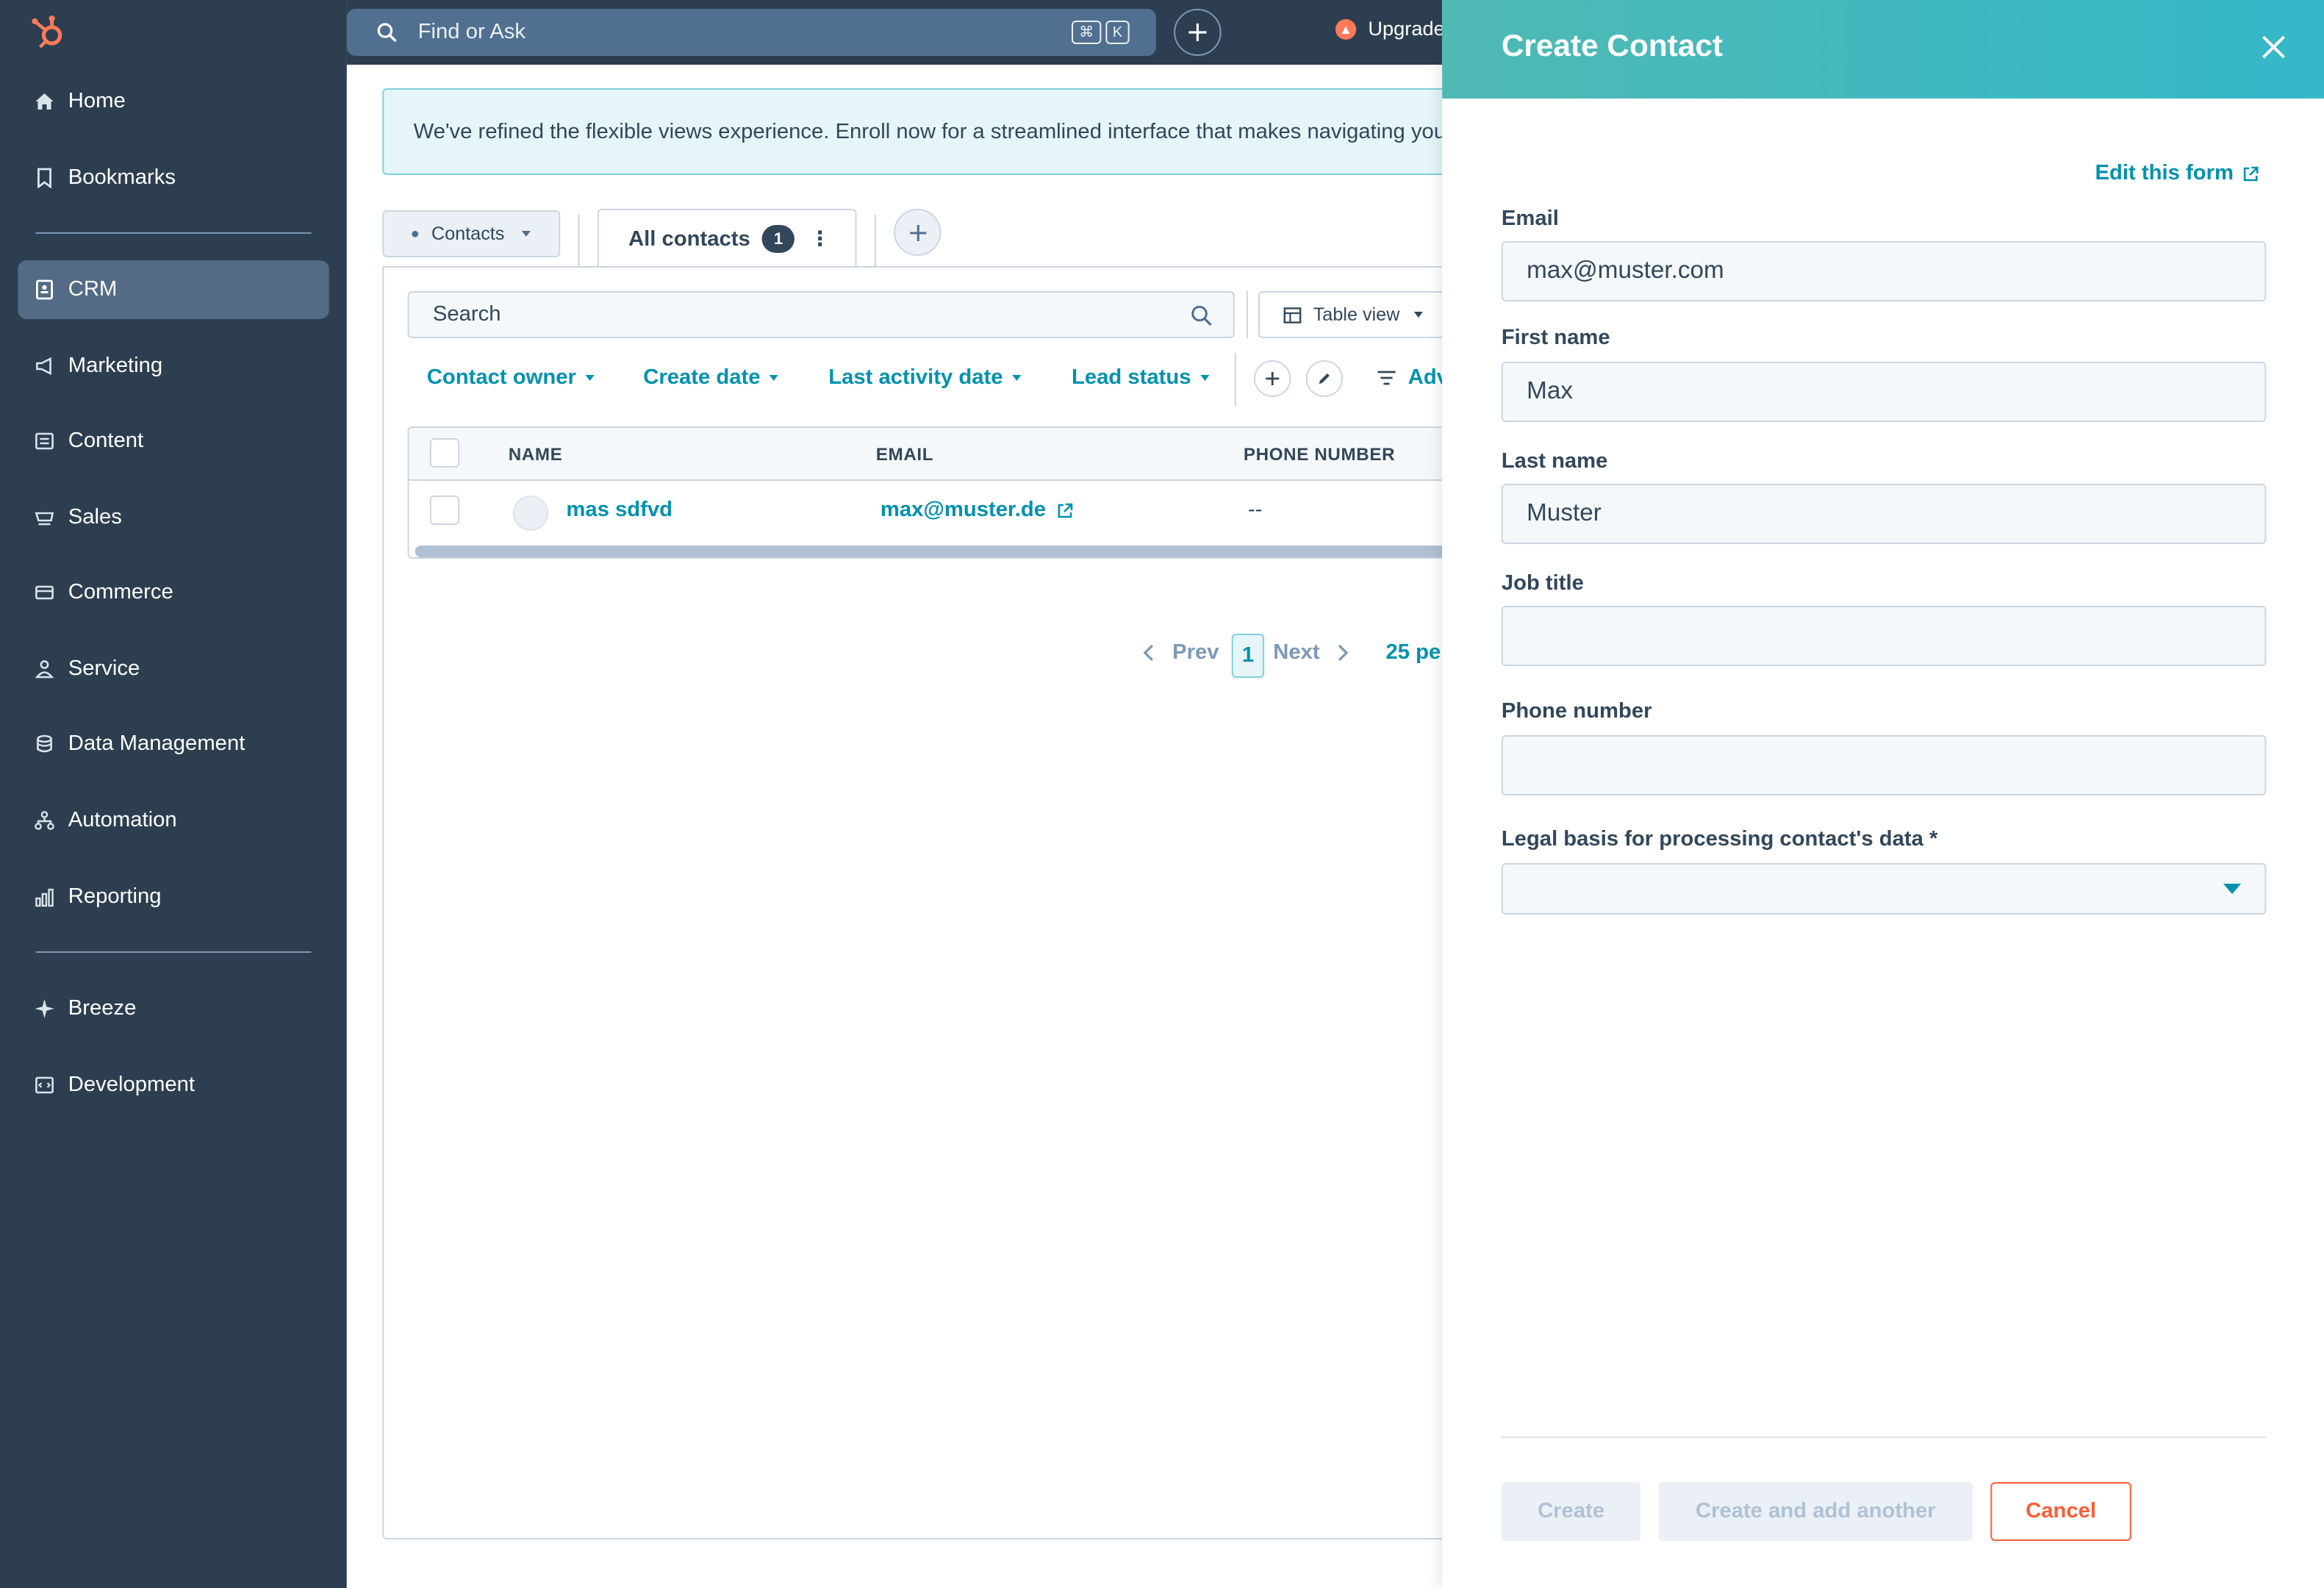  What do you see at coordinates (2164, 173) in the screenshot?
I see `edit-form-label: Edit this form` at bounding box center [2164, 173].